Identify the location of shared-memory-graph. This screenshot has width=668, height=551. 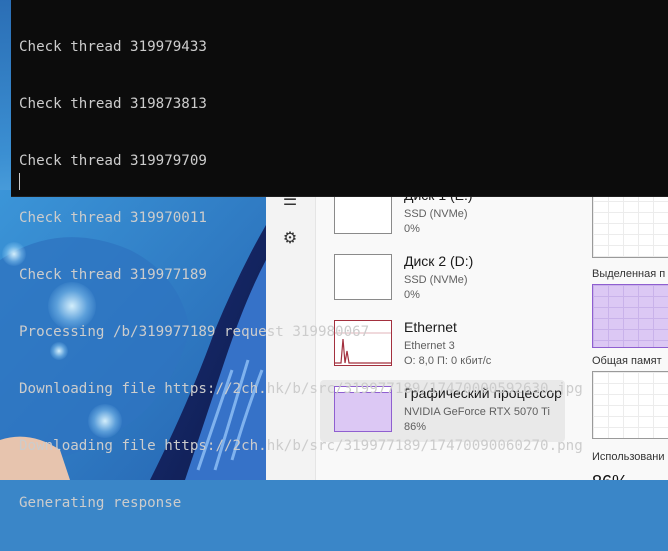
(630, 405).